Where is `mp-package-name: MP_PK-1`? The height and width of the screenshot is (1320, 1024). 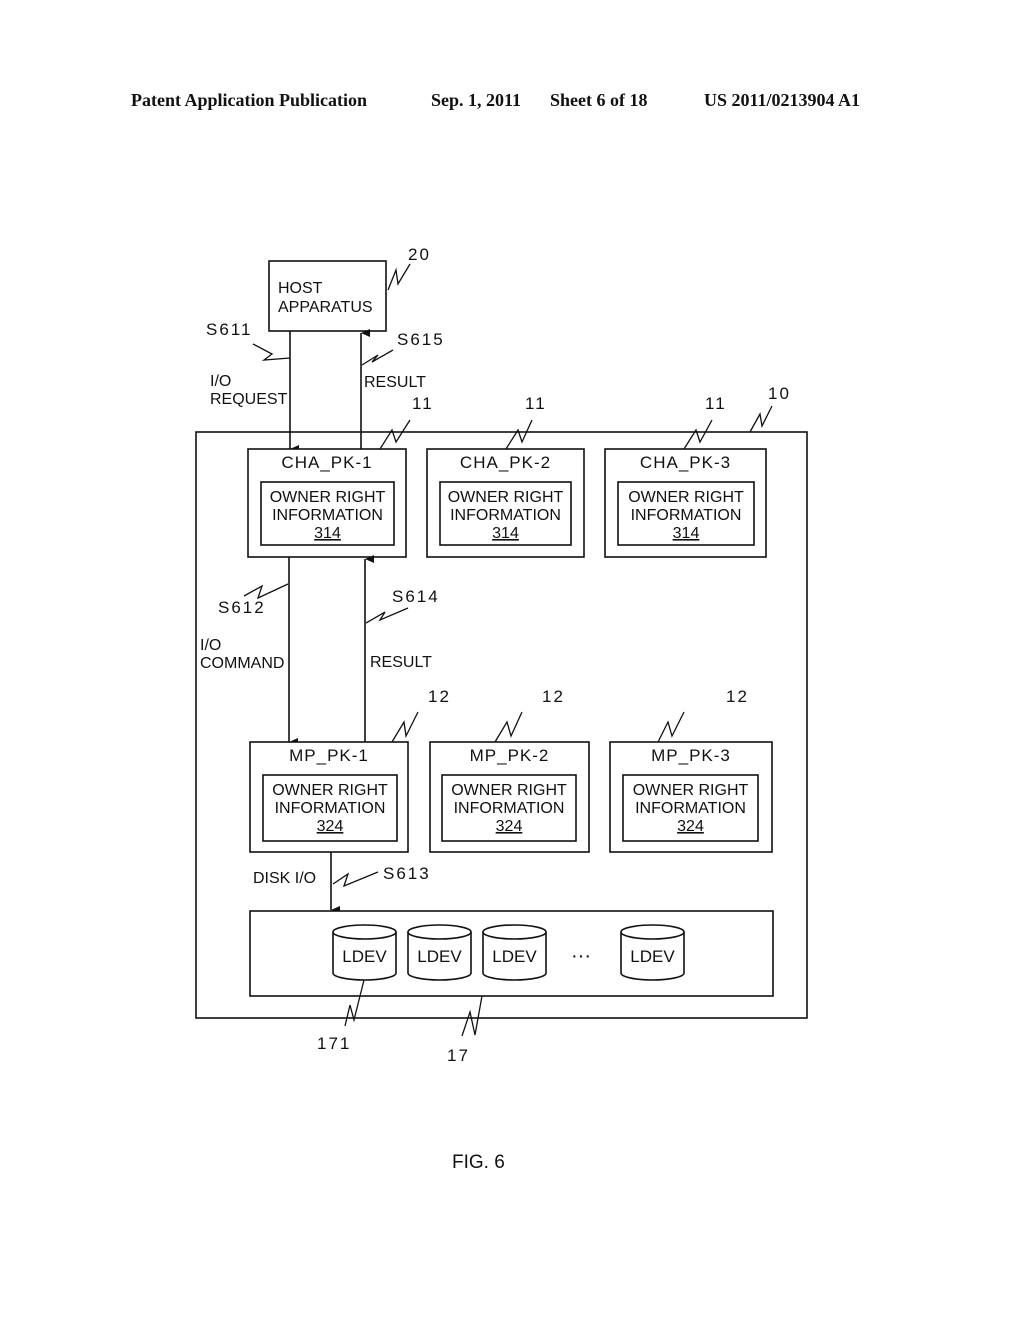
mp-package-name: MP_PK-1 is located at coordinates (329, 755).